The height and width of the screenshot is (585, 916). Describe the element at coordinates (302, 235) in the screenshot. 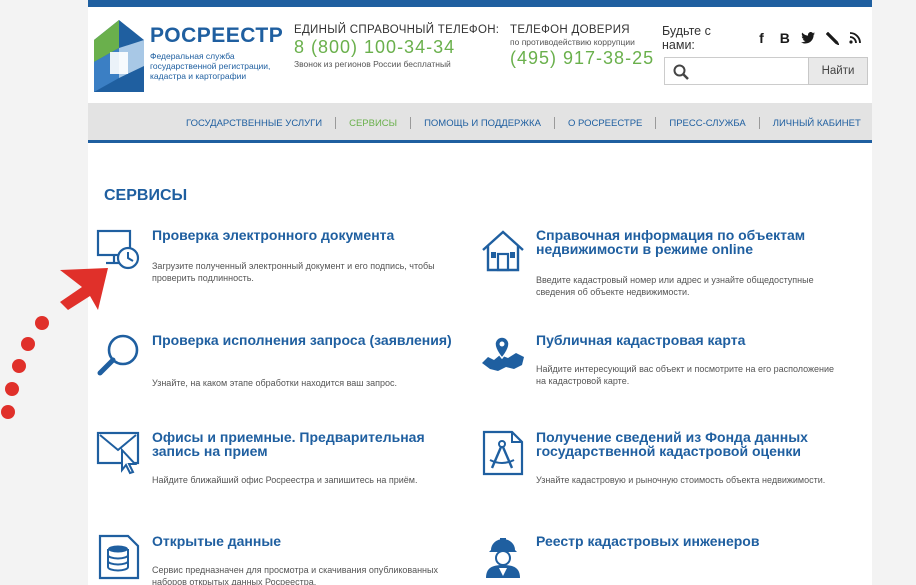

I see `service-title: Проверка электронного документа` at that location.